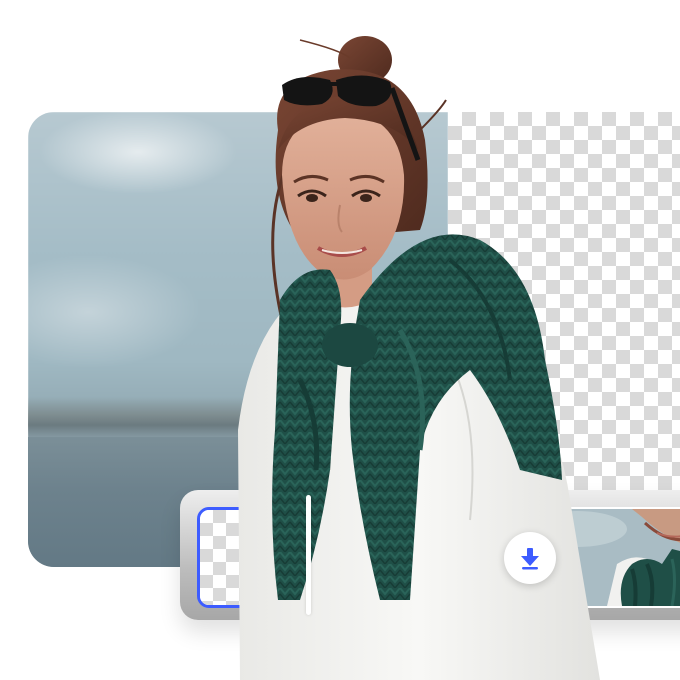  What do you see at coordinates (238, 417) in the screenshot?
I see `original-background-horizon` at bounding box center [238, 417].